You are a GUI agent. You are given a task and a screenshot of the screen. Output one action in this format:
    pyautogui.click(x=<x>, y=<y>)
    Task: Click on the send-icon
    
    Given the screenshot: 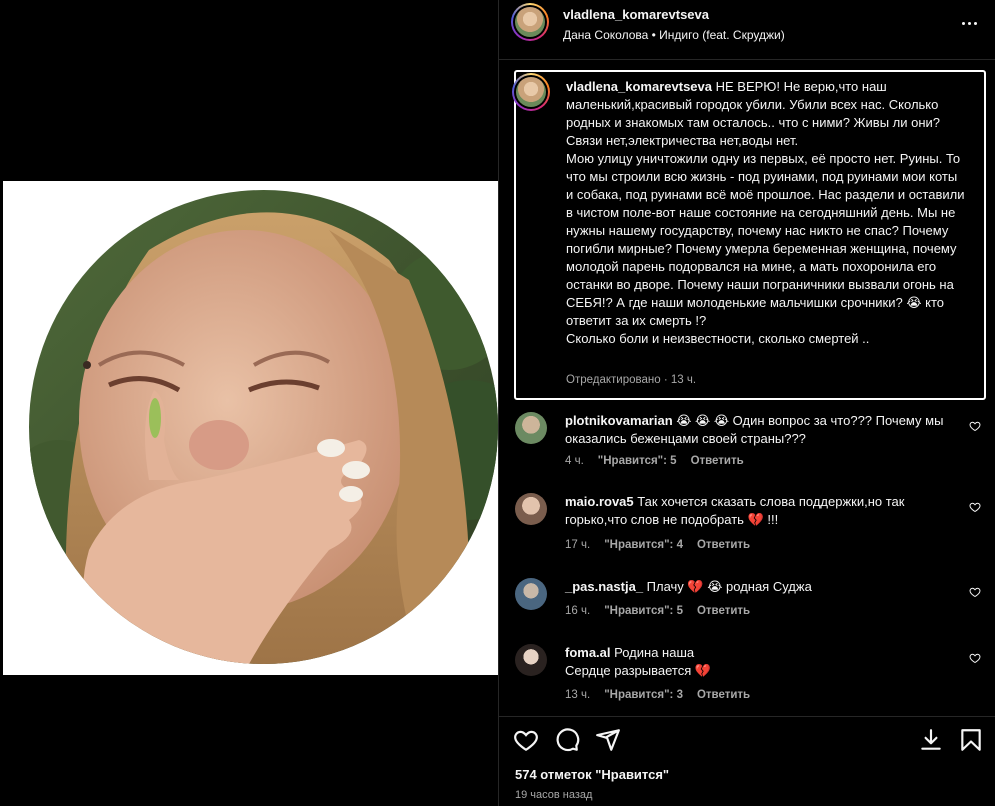 What is the action you would take?
    pyautogui.click(x=608, y=740)
    